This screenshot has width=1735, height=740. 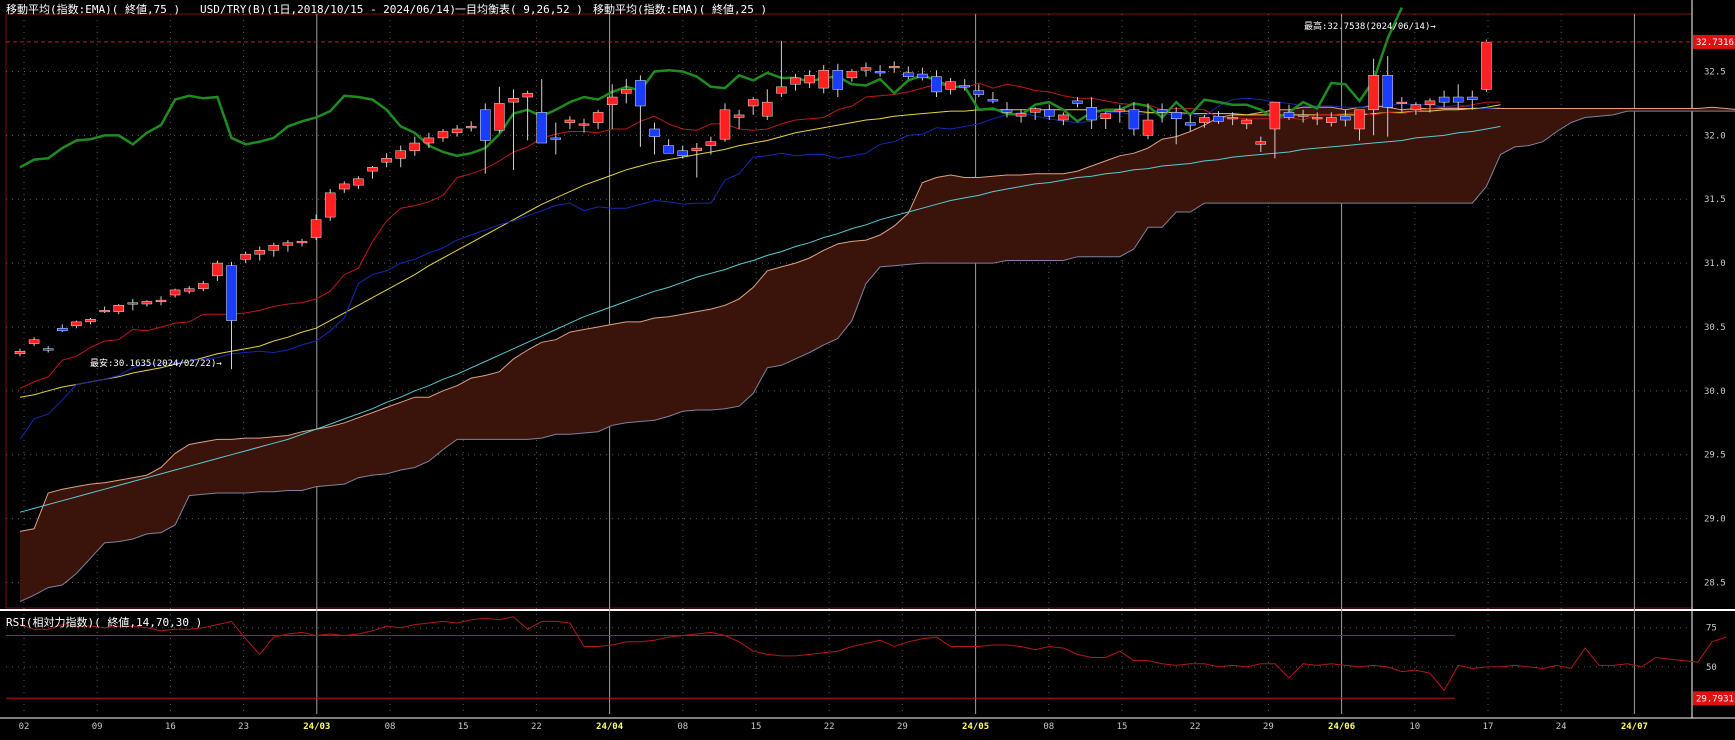 What do you see at coordinates (1715, 392) in the screenshot?
I see `ytick-label: 30.0` at bounding box center [1715, 392].